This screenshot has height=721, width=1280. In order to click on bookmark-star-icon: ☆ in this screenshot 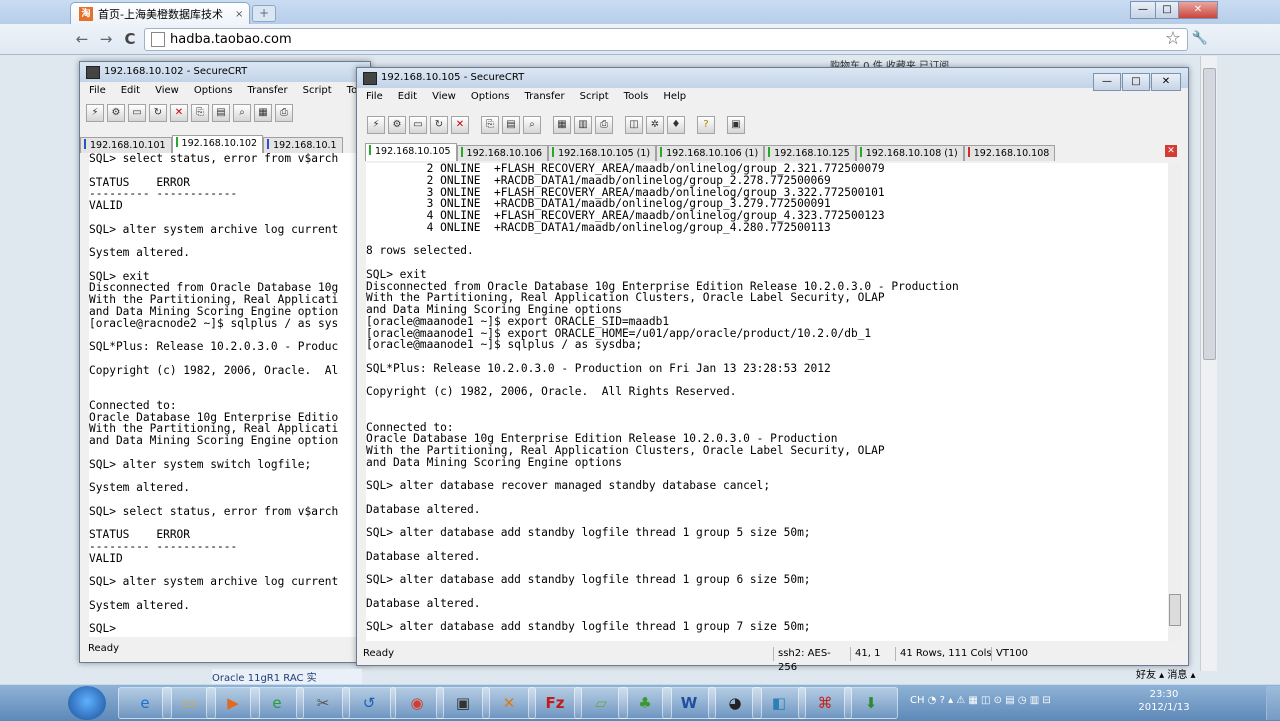, I will do `click(1173, 39)`.